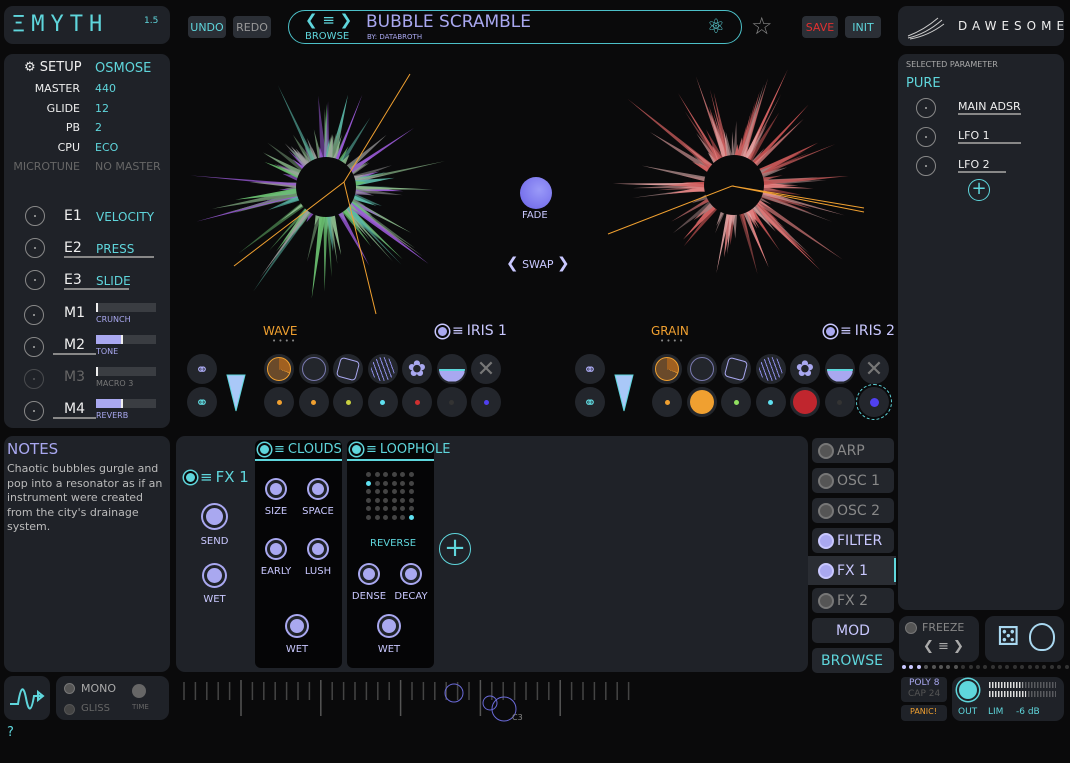  I want to click on cross-shape-icon: ✕, so click(874, 369).